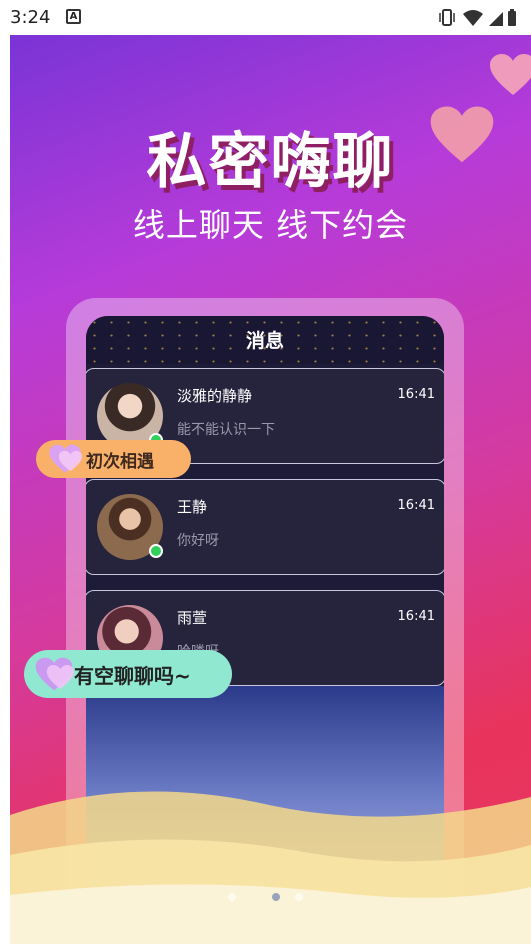 Image resolution: width=531 pixels, height=944 pixels. I want to click on wifi-icon, so click(473, 18).